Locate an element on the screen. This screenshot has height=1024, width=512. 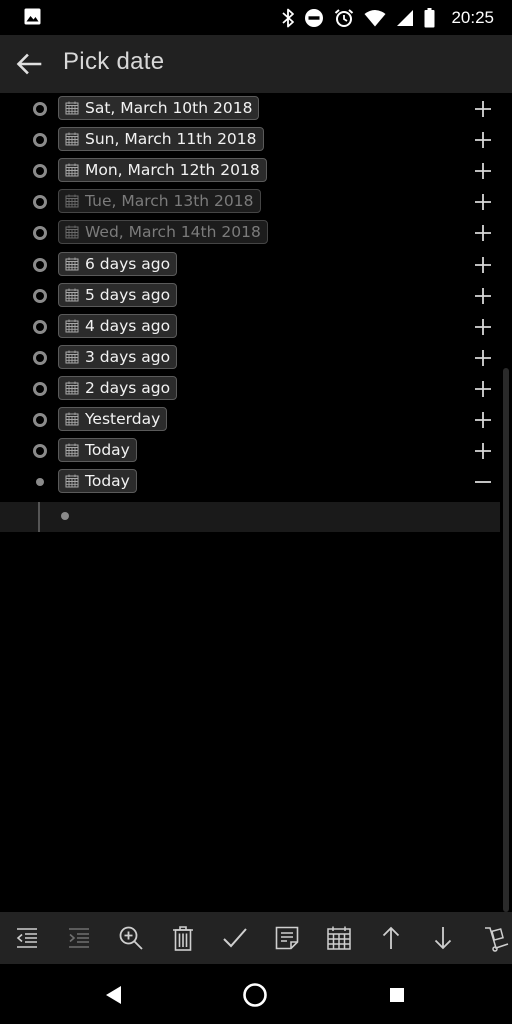
list-item: 5 days ago is located at coordinates (256, 295).